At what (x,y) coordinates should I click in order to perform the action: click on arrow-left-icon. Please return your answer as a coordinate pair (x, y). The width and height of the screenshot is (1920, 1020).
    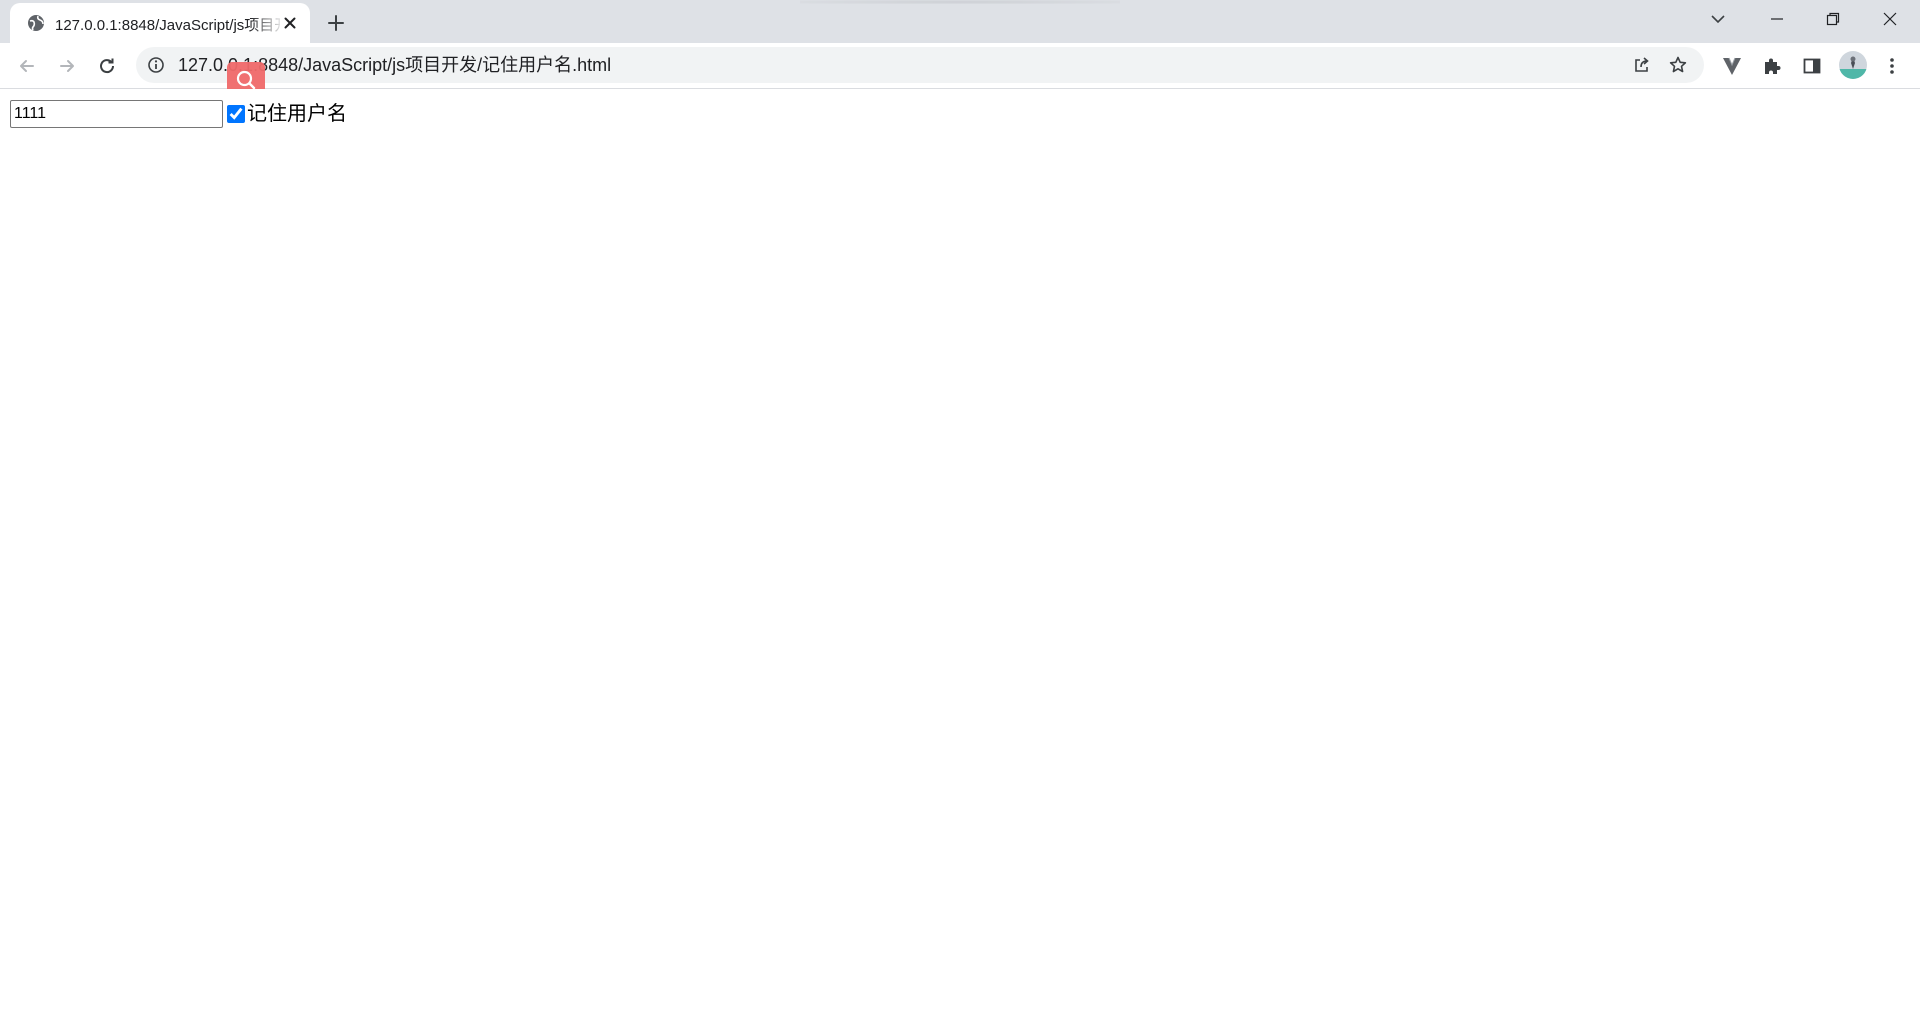
    Looking at the image, I should click on (27, 66).